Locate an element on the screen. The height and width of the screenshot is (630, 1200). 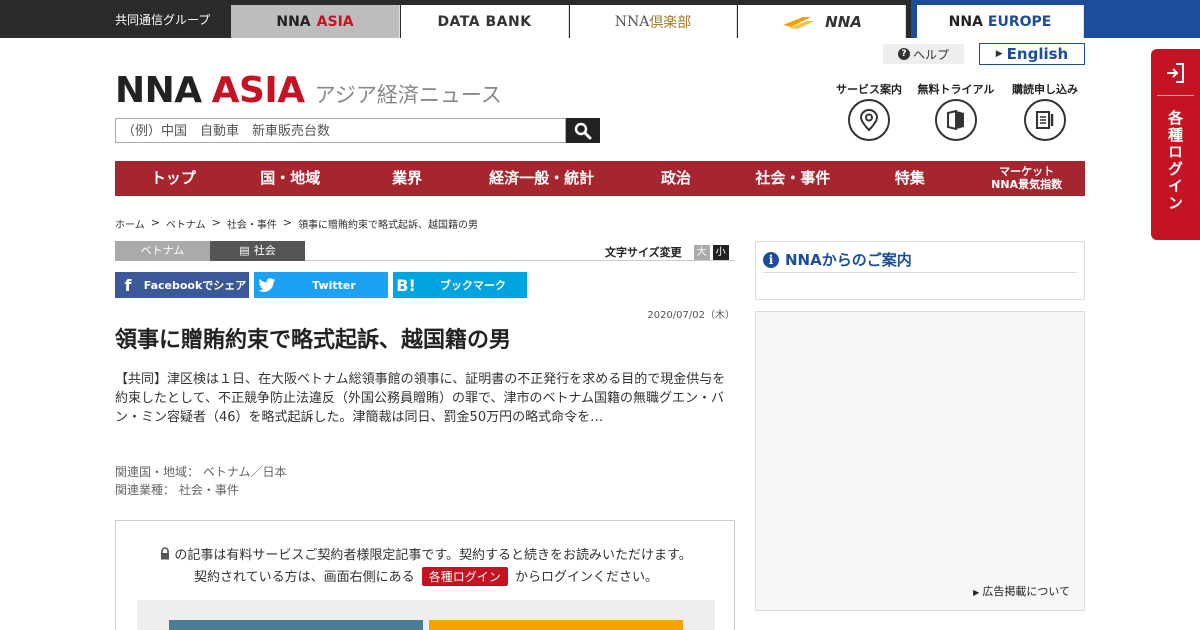
site-tab-nna-europe-eu: EUROPE is located at coordinates (1019, 21).